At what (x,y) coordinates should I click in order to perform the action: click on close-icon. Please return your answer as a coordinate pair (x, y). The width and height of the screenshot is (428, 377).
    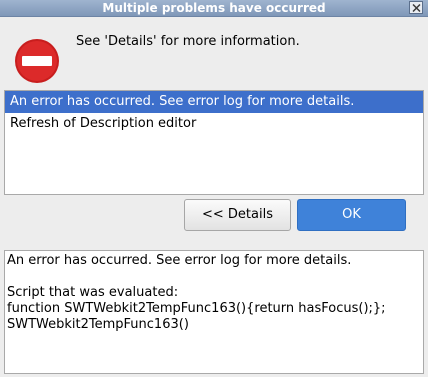
    Looking at the image, I should click on (416, 8).